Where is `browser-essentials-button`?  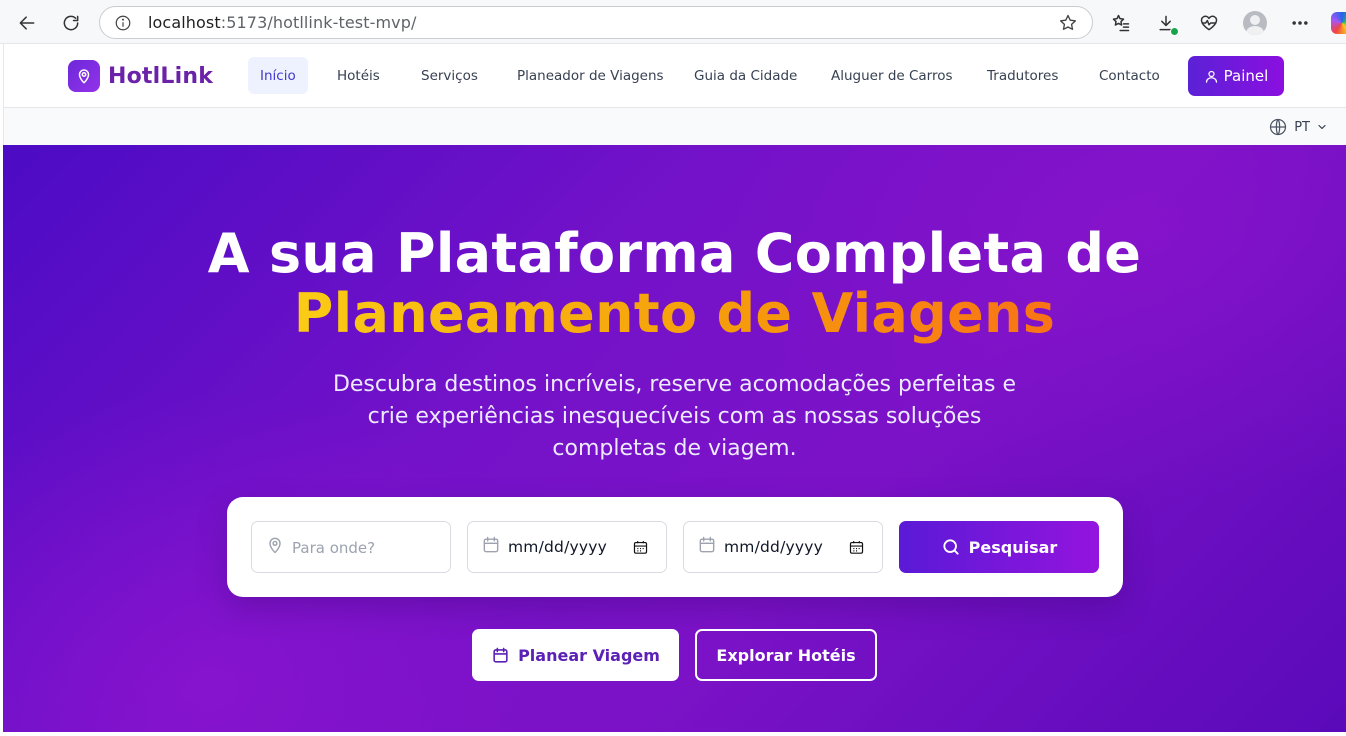 browser-essentials-button is located at coordinates (1209, 23).